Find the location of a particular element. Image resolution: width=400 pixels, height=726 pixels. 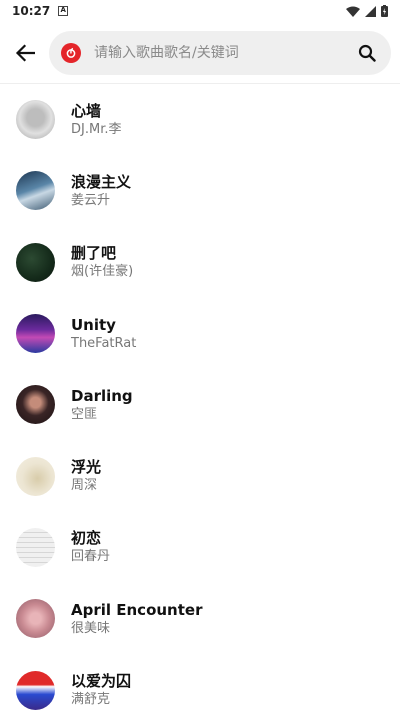

song-item: 以爱为囚 满舒克 is located at coordinates (200, 689).